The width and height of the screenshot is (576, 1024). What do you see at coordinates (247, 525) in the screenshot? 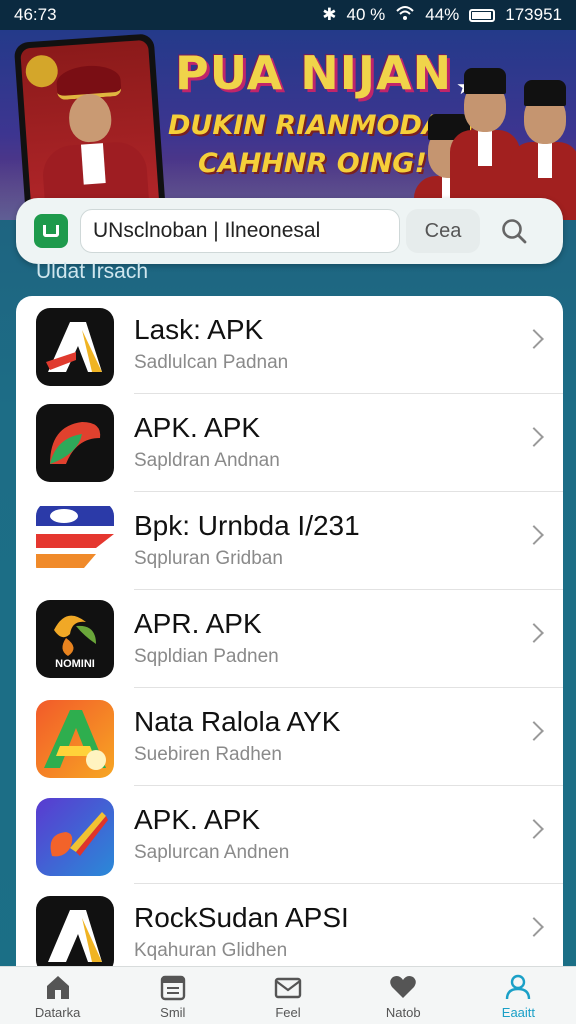
I see `app-title: Bpk: Urnbda I/231` at bounding box center [247, 525].